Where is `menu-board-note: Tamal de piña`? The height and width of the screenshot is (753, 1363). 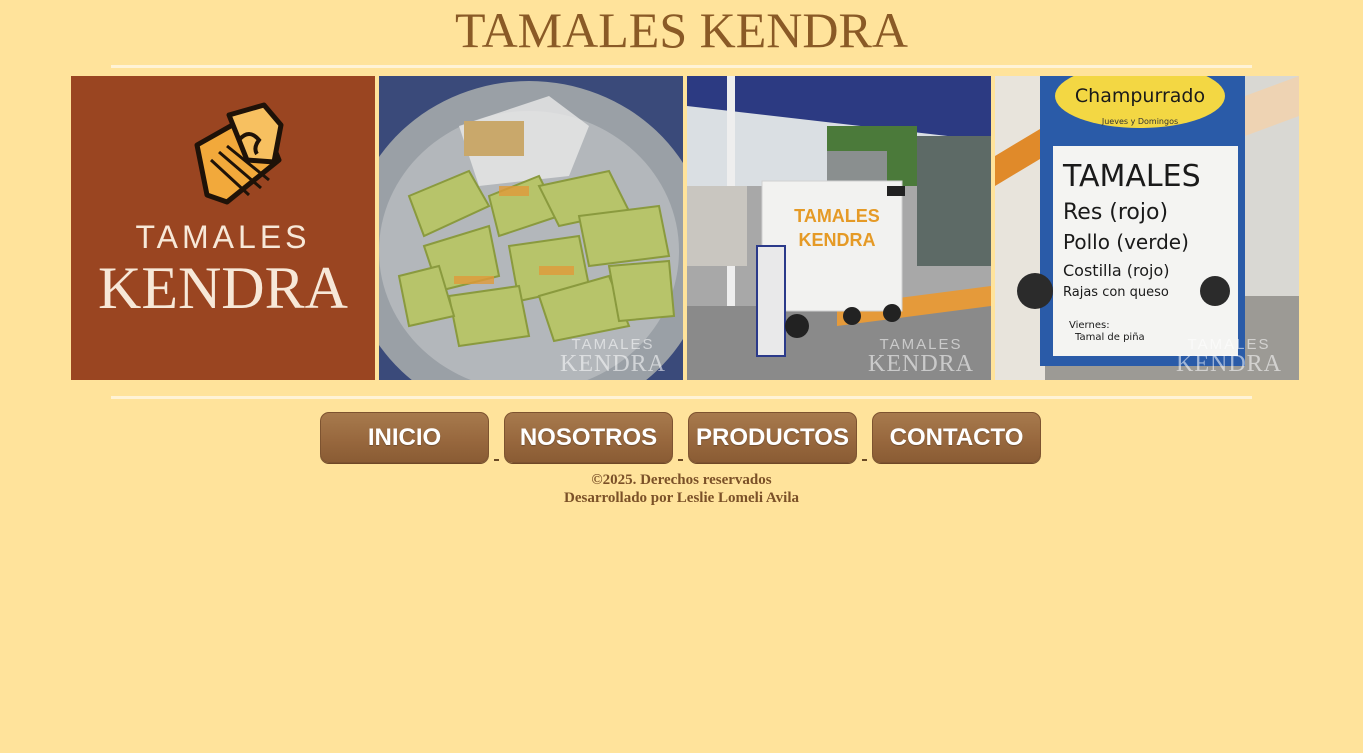
menu-board-note: Tamal de piña is located at coordinates (1109, 337).